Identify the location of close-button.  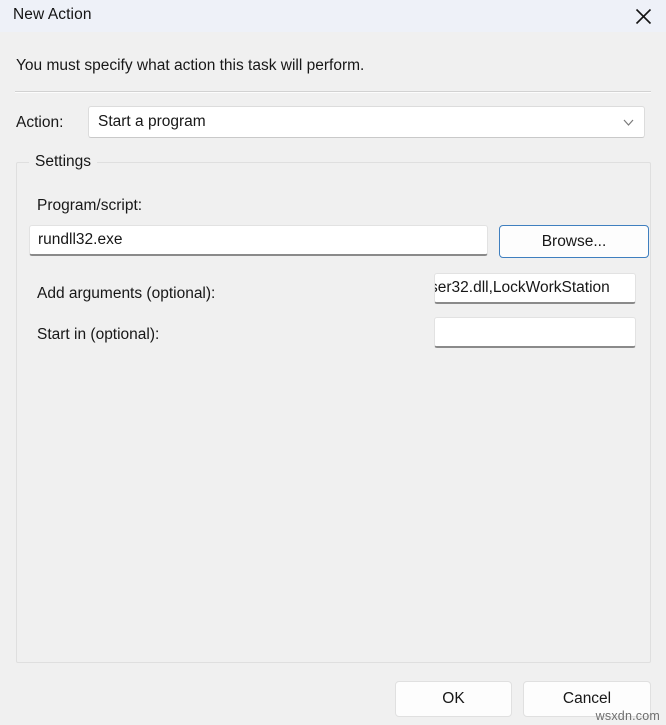
(643, 16).